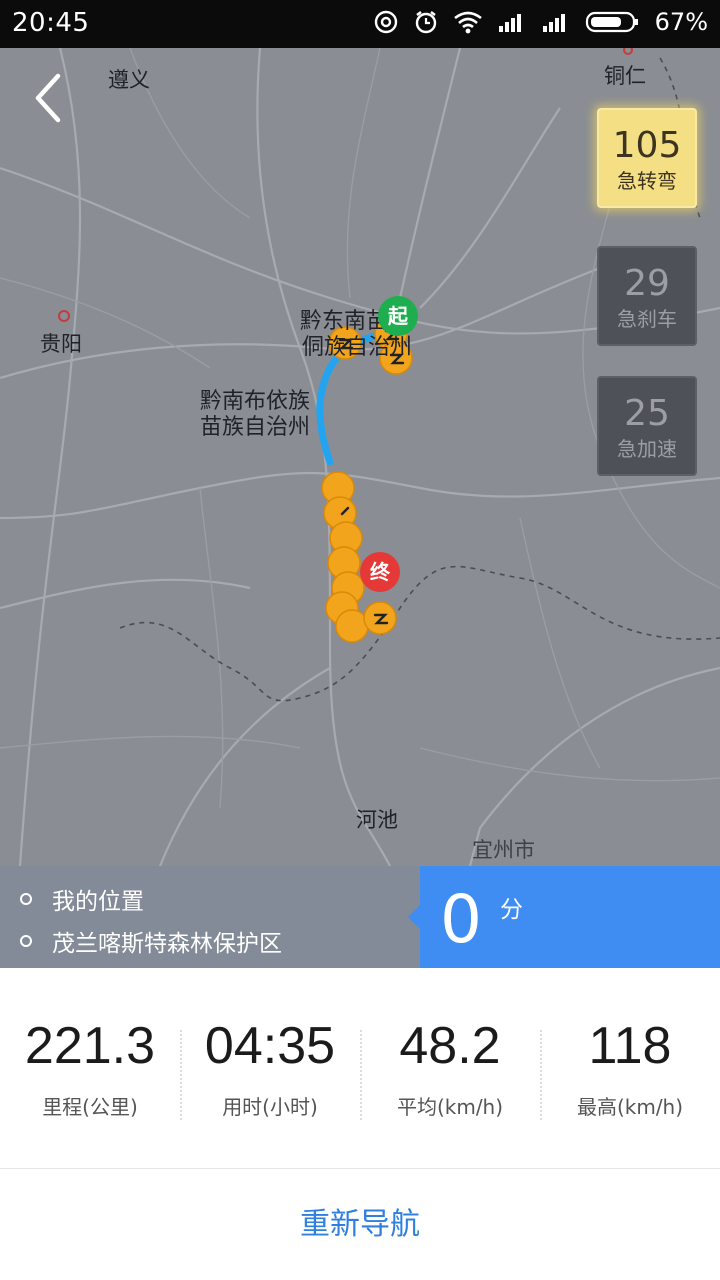 This screenshot has width=720, height=1280. What do you see at coordinates (51, 23) in the screenshot?
I see `status-time: 20:45` at bounding box center [51, 23].